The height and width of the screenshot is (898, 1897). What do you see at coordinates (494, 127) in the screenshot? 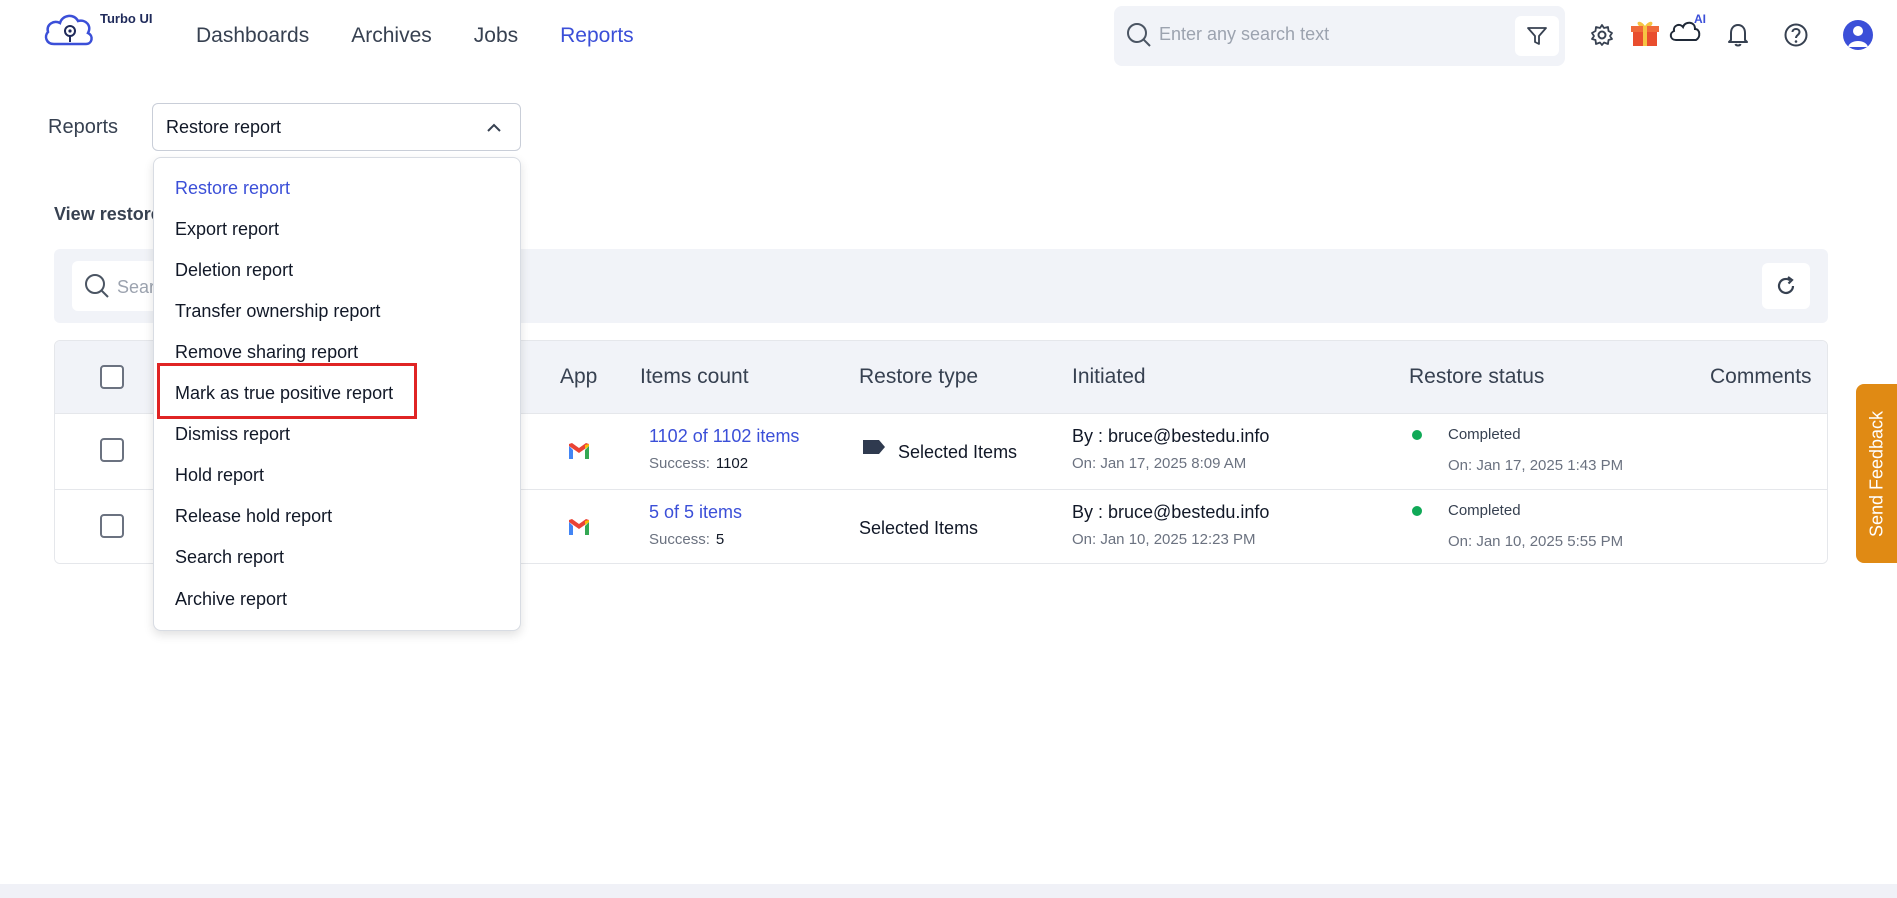
I see `chevron-up-icon` at bounding box center [494, 127].